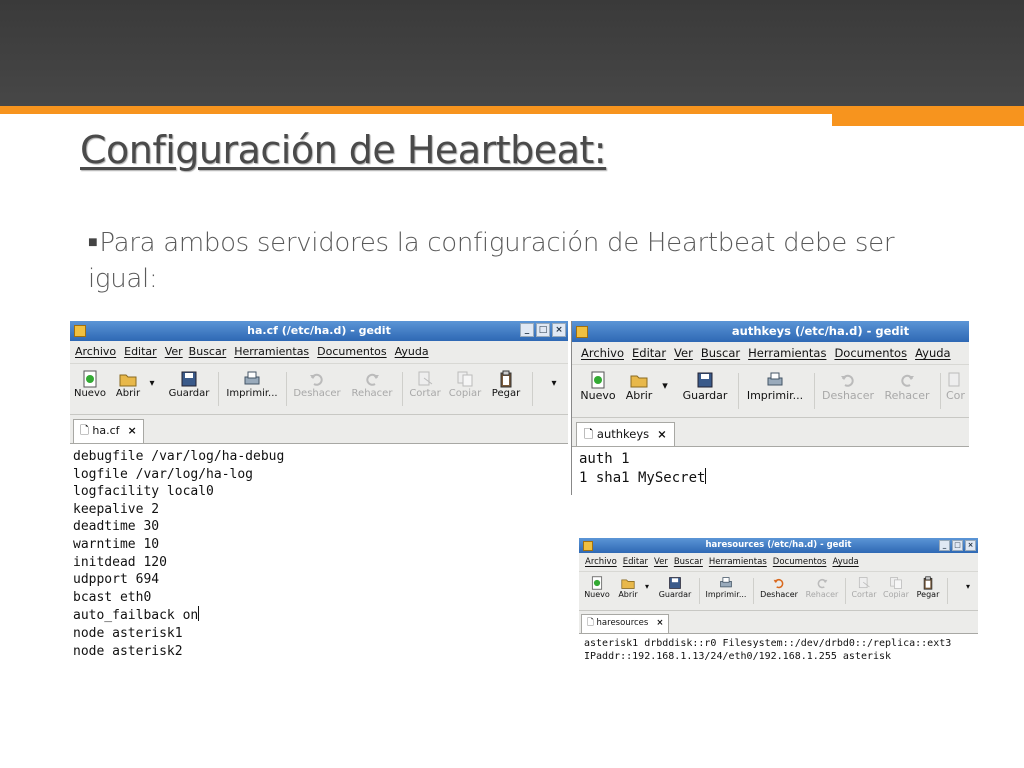 The image size is (1024, 768). Describe the element at coordinates (512, 110) in the screenshot. I see `accent-line` at that location.